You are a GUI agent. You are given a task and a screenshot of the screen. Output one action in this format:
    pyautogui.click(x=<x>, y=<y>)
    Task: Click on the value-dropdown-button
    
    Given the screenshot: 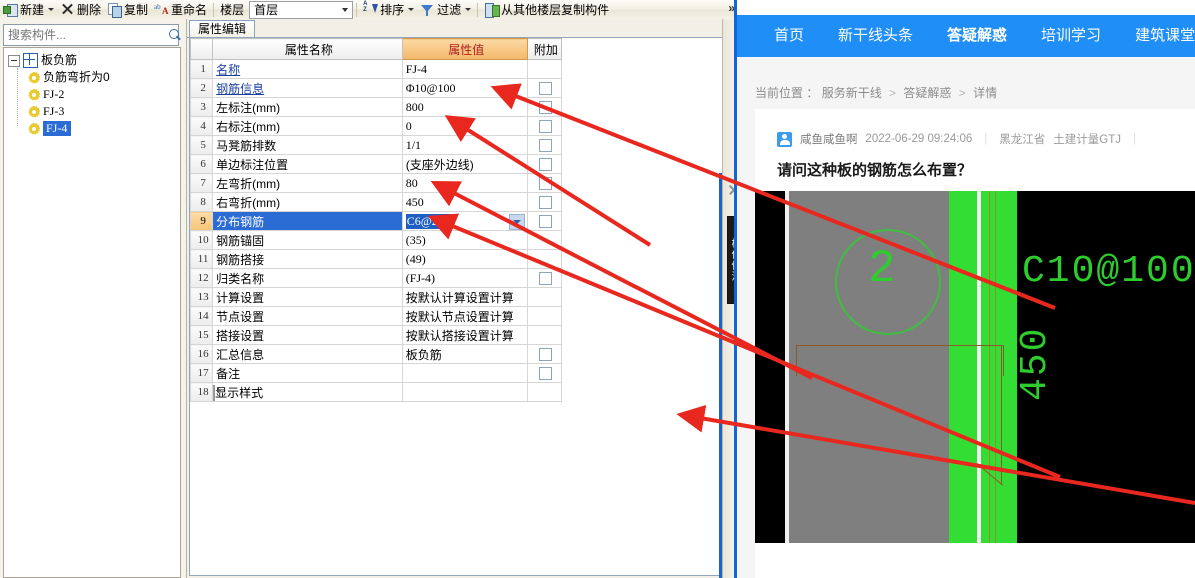 What is the action you would take?
    pyautogui.click(x=516, y=222)
    